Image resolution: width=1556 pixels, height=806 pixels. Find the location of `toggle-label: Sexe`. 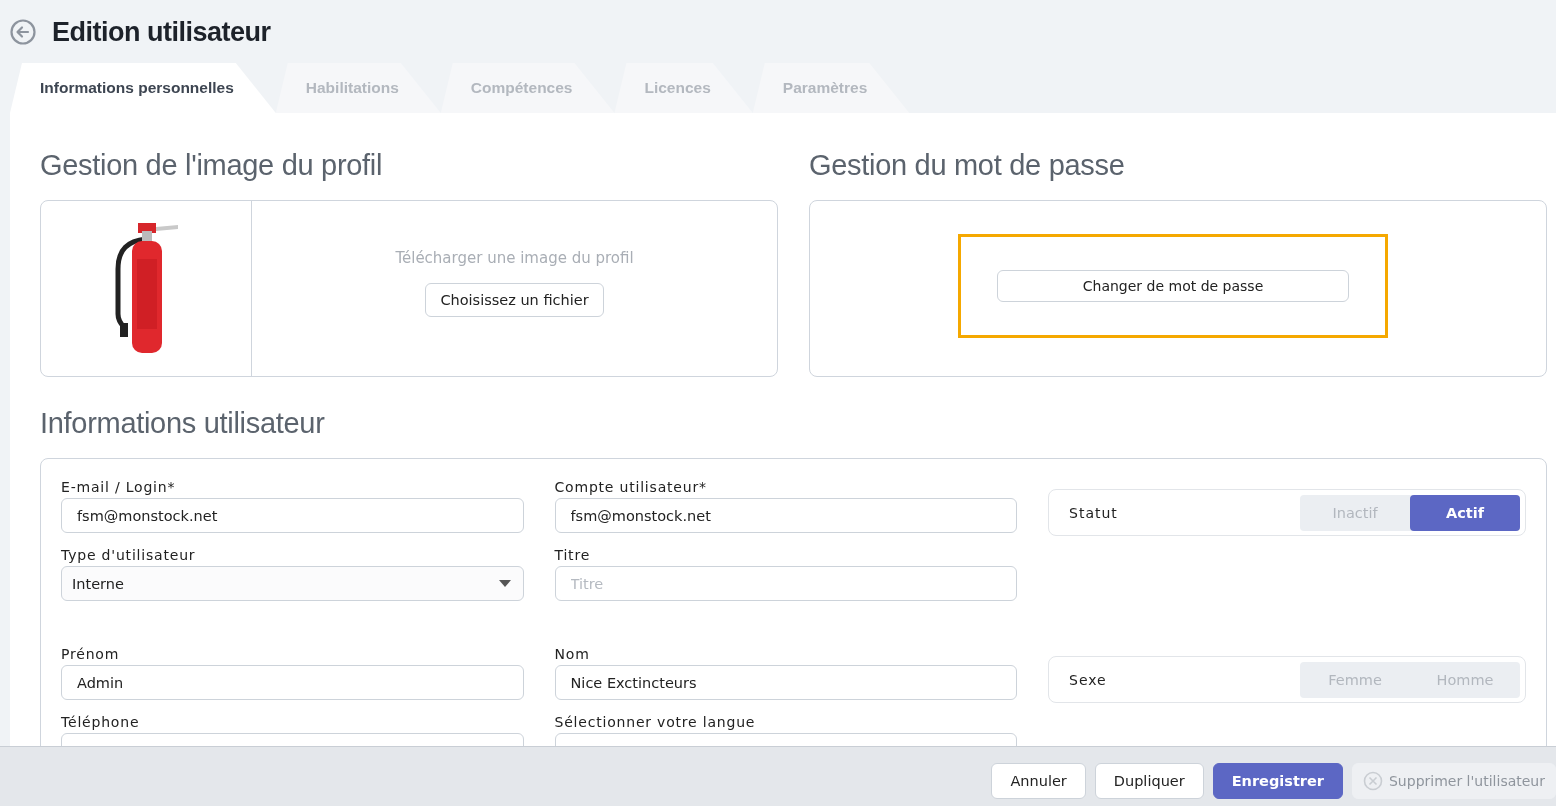

toggle-label: Sexe is located at coordinates (1088, 679).